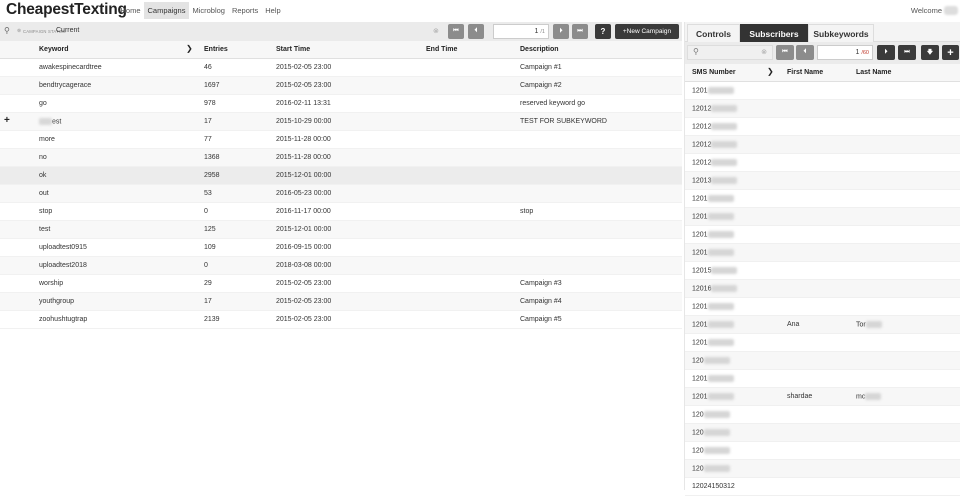 The width and height of the screenshot is (960, 496). I want to click on status-filter-value: Current, so click(67, 30).